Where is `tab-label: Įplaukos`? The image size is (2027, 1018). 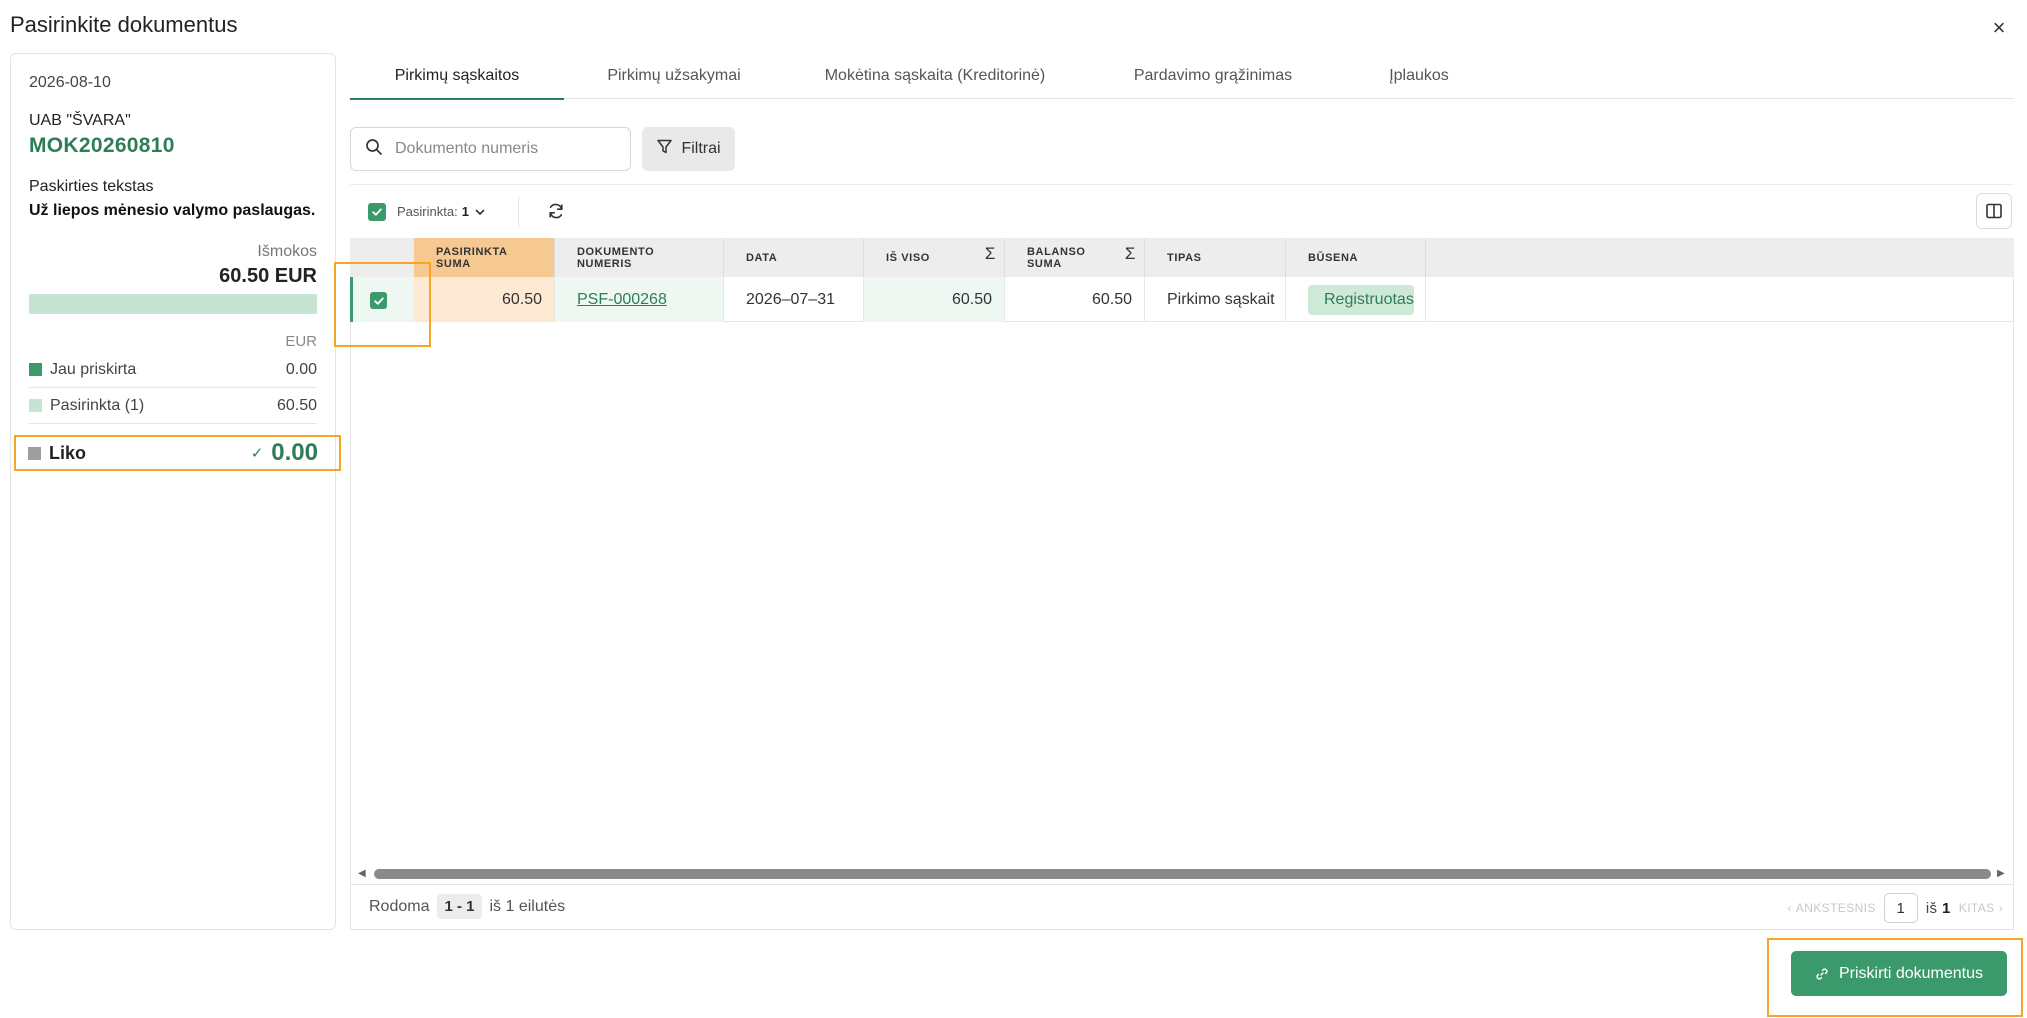 tab-label: Įplaukos is located at coordinates (1419, 75).